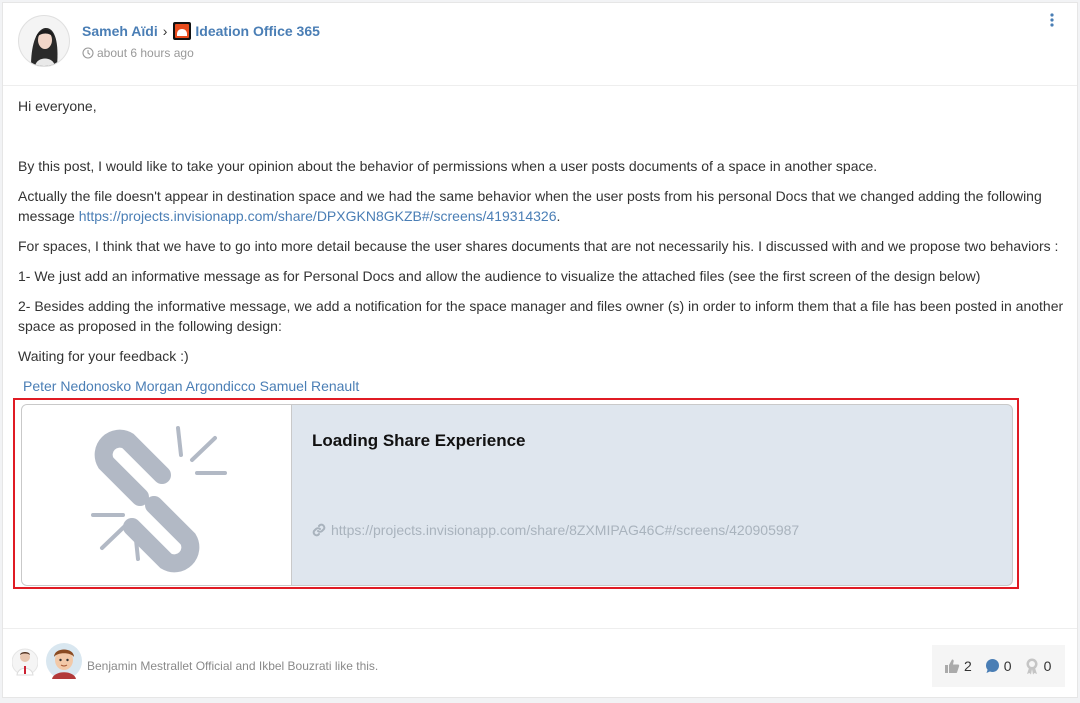 The height and width of the screenshot is (703, 1080). Describe the element at coordinates (120, 31) in the screenshot. I see `author-name-link: Sameh Aïdi` at that location.